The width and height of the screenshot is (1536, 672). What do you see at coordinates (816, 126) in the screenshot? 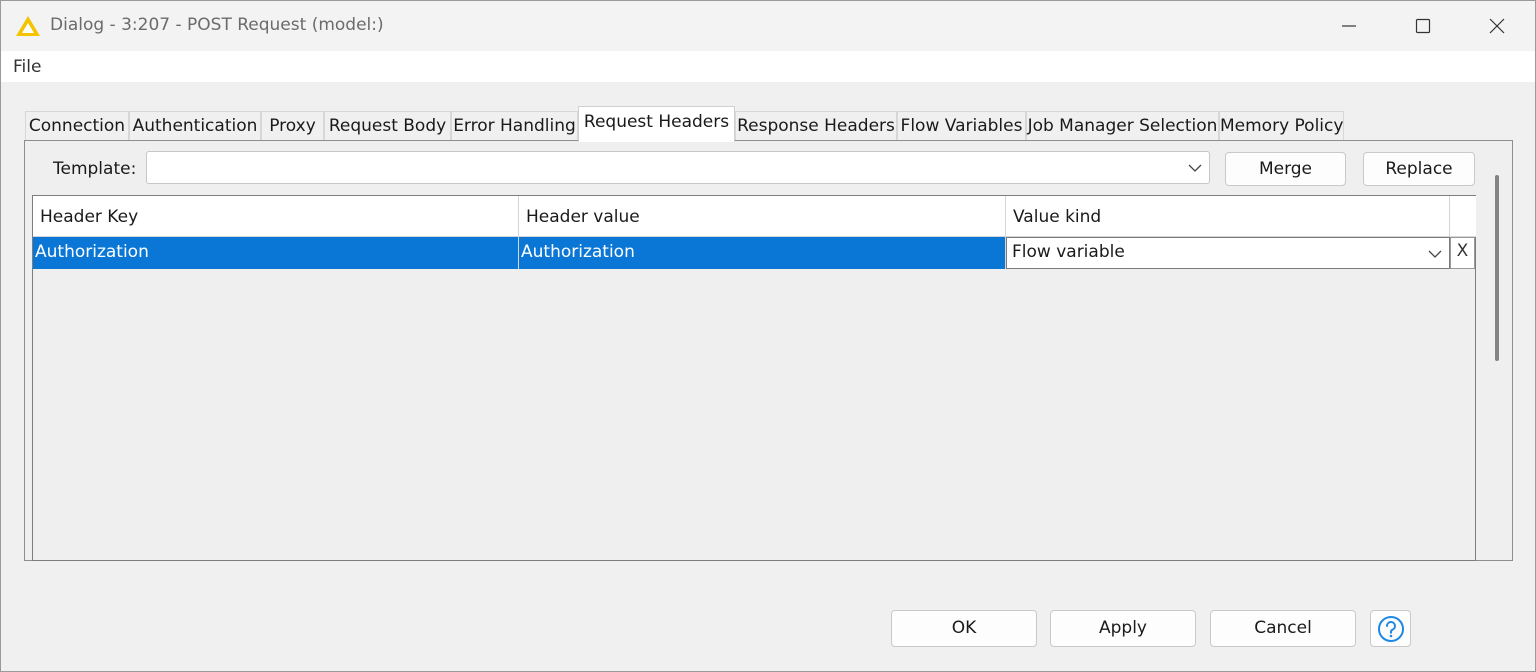
I see `tab-response-headers: Response Headers` at bounding box center [816, 126].